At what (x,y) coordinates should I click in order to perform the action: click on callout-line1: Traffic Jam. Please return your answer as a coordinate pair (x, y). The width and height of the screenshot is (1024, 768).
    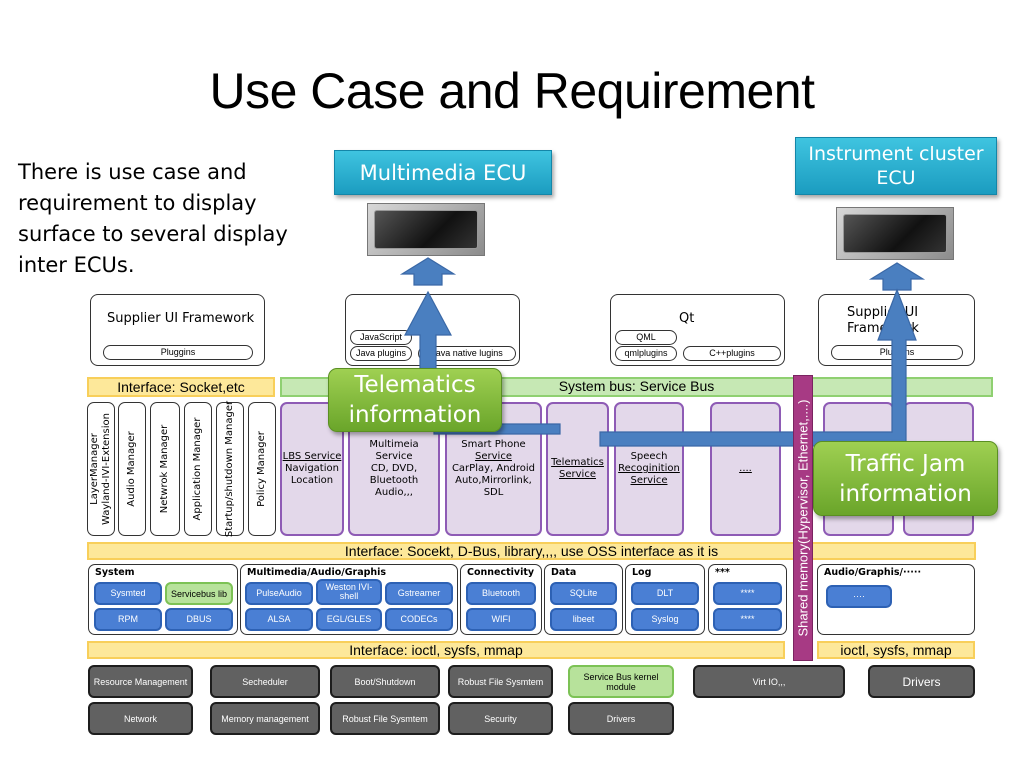
    Looking at the image, I should click on (905, 463).